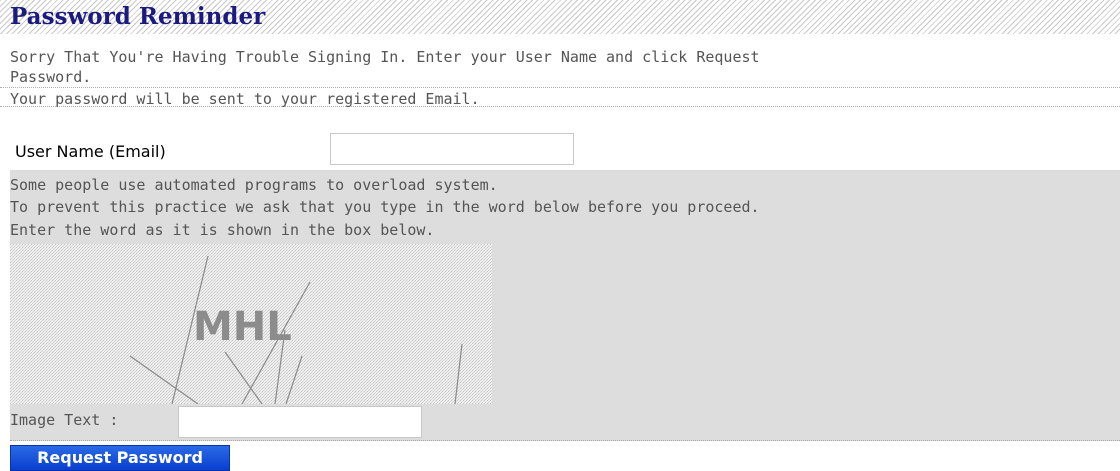 The width and height of the screenshot is (1120, 471). What do you see at coordinates (90, 151) in the screenshot?
I see `user-name-label: User Name (Email)` at bounding box center [90, 151].